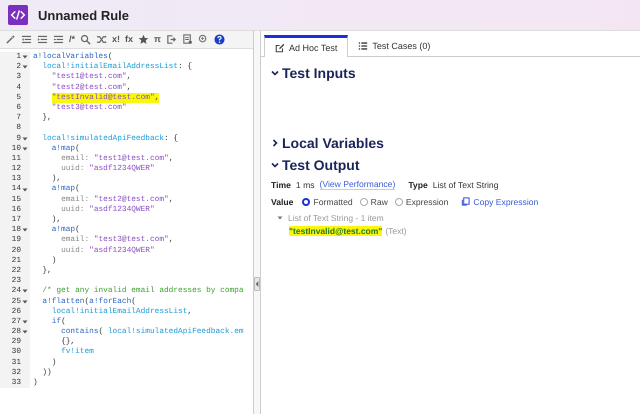 The height and width of the screenshot is (414, 640). Describe the element at coordinates (144, 39) in the screenshot. I see `star-icon` at that location.